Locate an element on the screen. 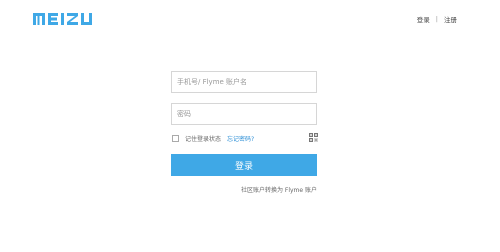  top-register-link: 注册 is located at coordinates (450, 19).